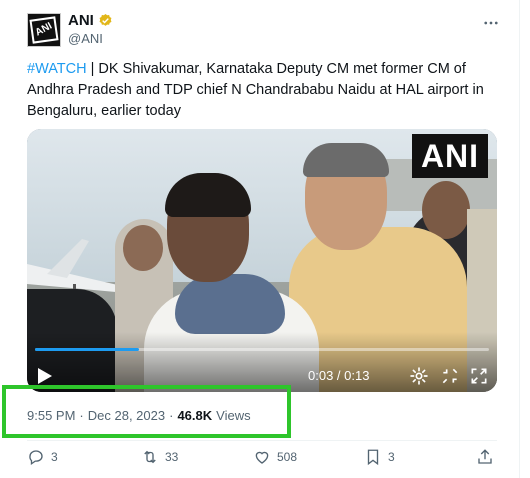  I want to click on repost-button: 33, so click(159, 457).